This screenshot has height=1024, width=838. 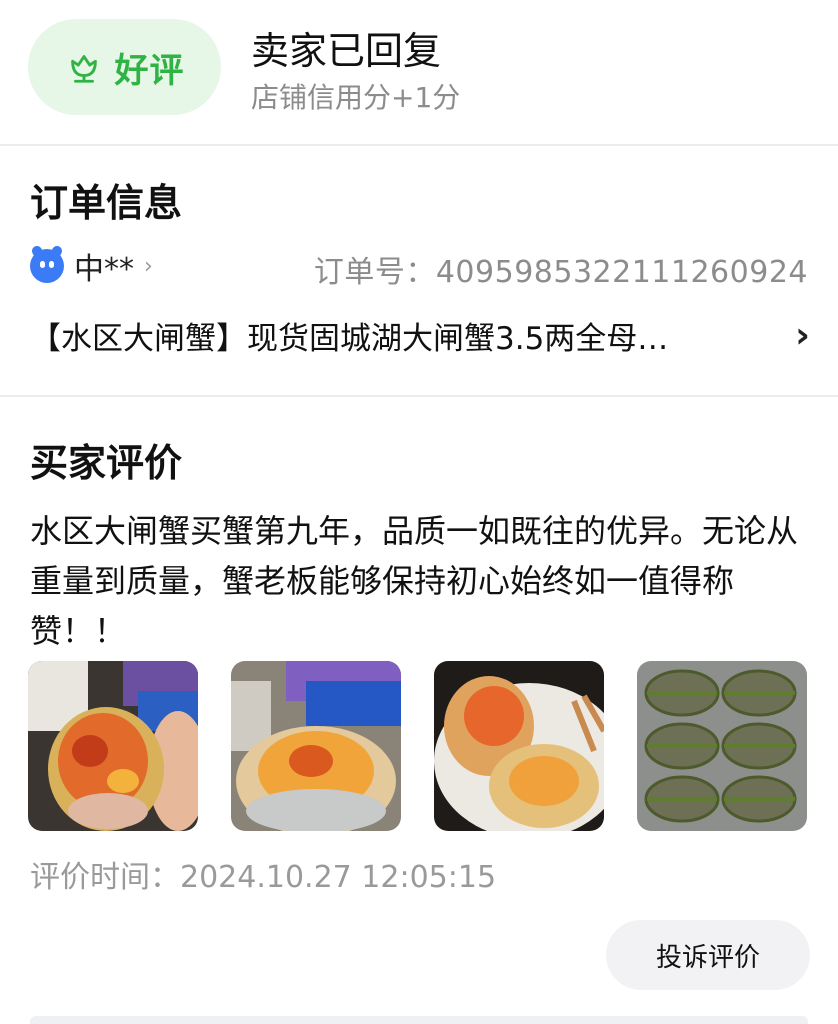 What do you see at coordinates (47, 263) in the screenshot?
I see `shop-avatar-icon` at bounding box center [47, 263].